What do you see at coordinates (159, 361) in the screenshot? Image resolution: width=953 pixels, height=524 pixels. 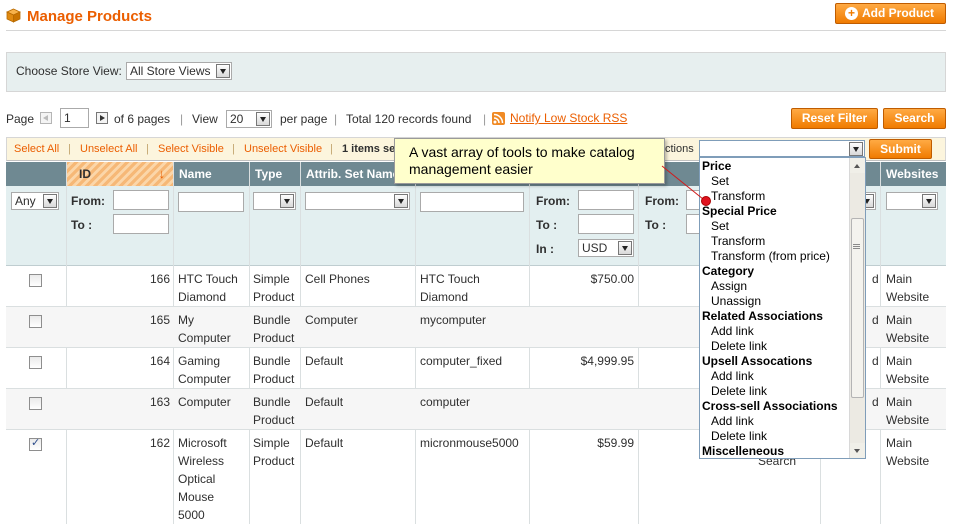 I see `row-id: 164` at bounding box center [159, 361].